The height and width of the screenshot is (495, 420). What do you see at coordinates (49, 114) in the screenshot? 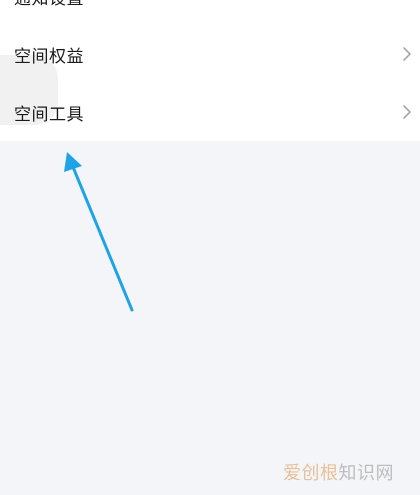
I see `settings-item-label: 空间工具` at bounding box center [49, 114].